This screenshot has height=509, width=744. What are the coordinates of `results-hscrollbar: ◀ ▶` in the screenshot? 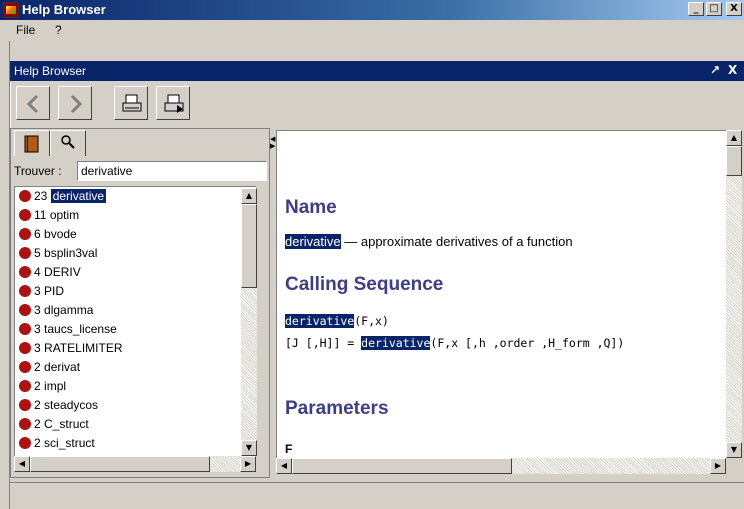 It's located at (135, 464).